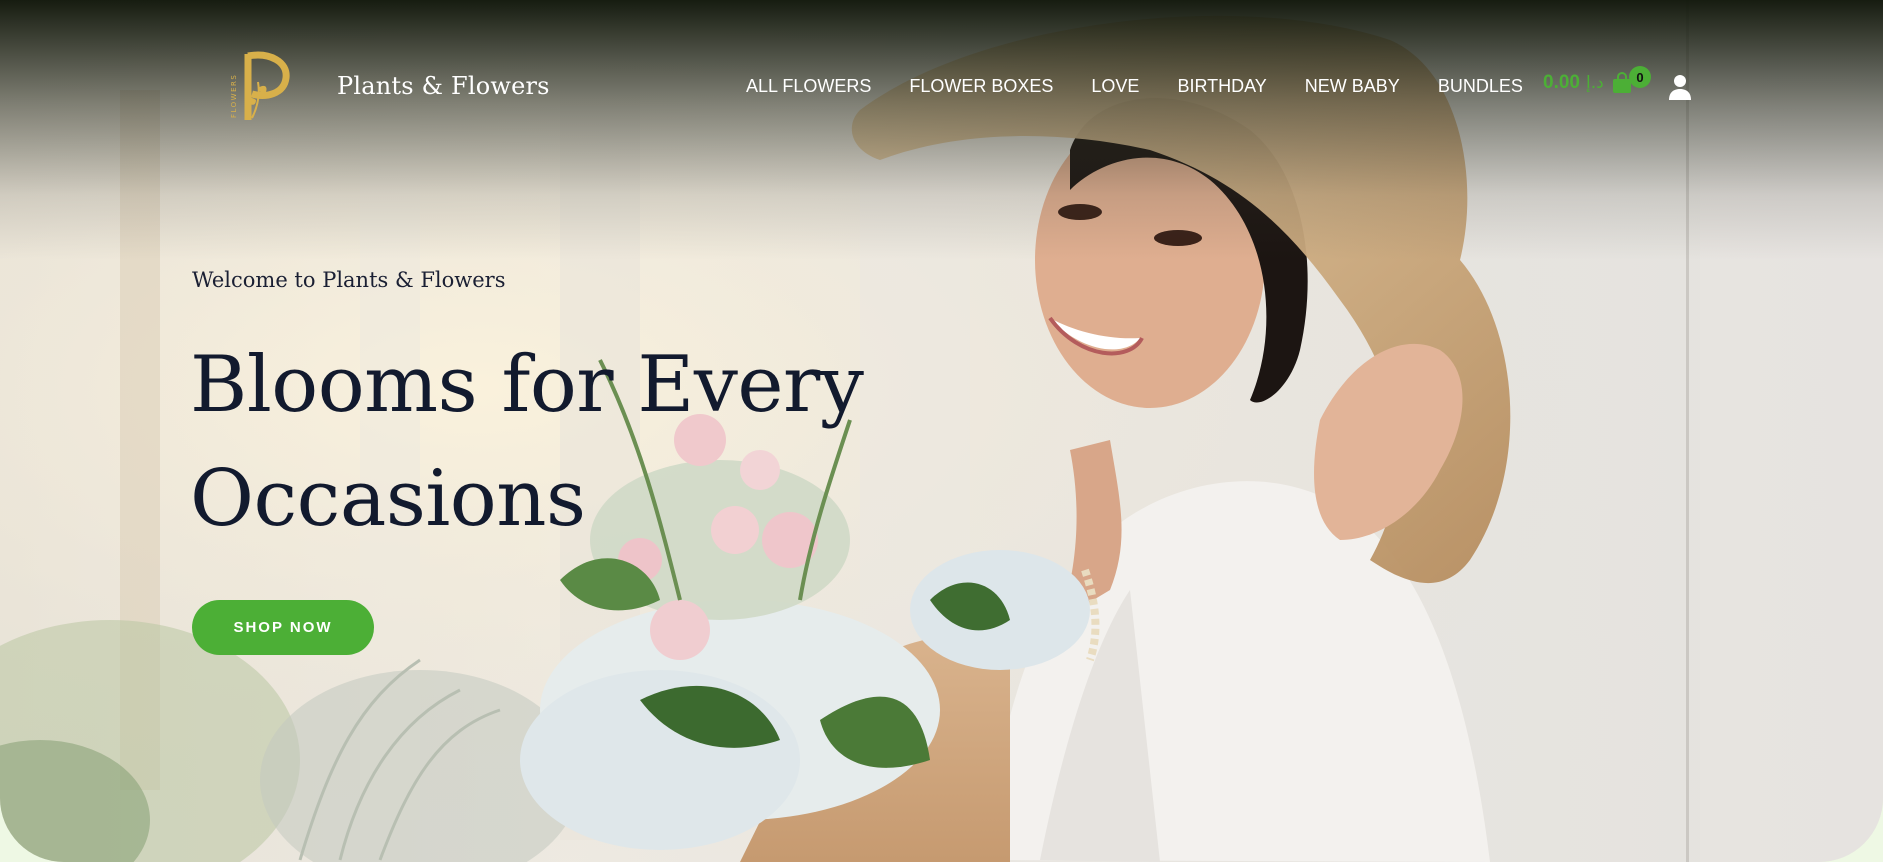  Describe the element at coordinates (1594, 83) in the screenshot. I see `cart-currency: د.إ` at that location.